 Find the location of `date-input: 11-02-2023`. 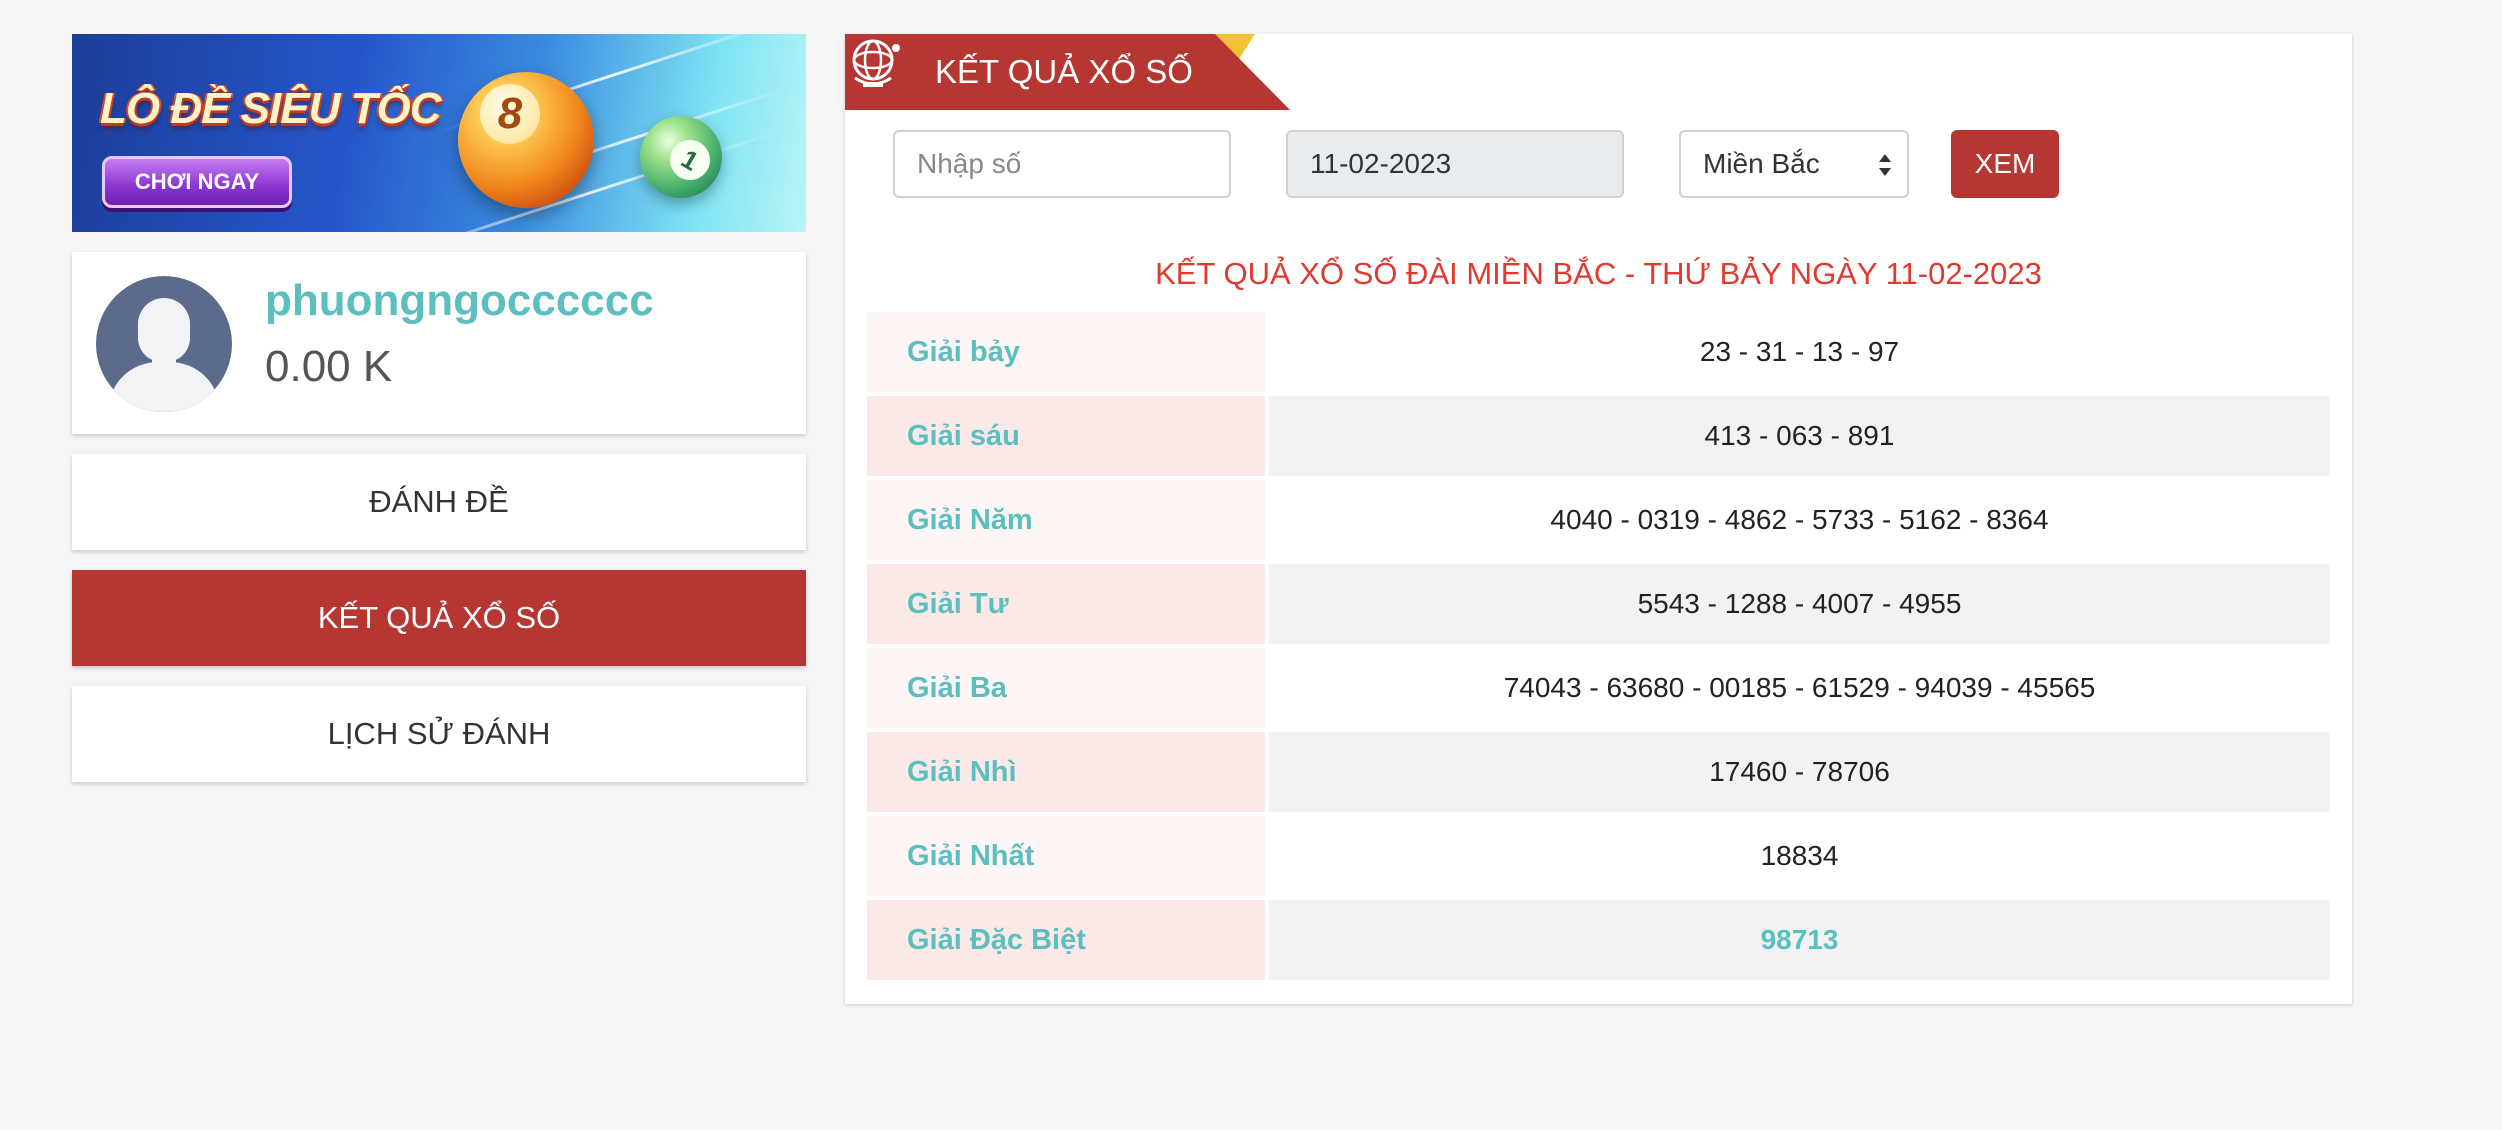

date-input: 11-02-2023 is located at coordinates (1455, 164).